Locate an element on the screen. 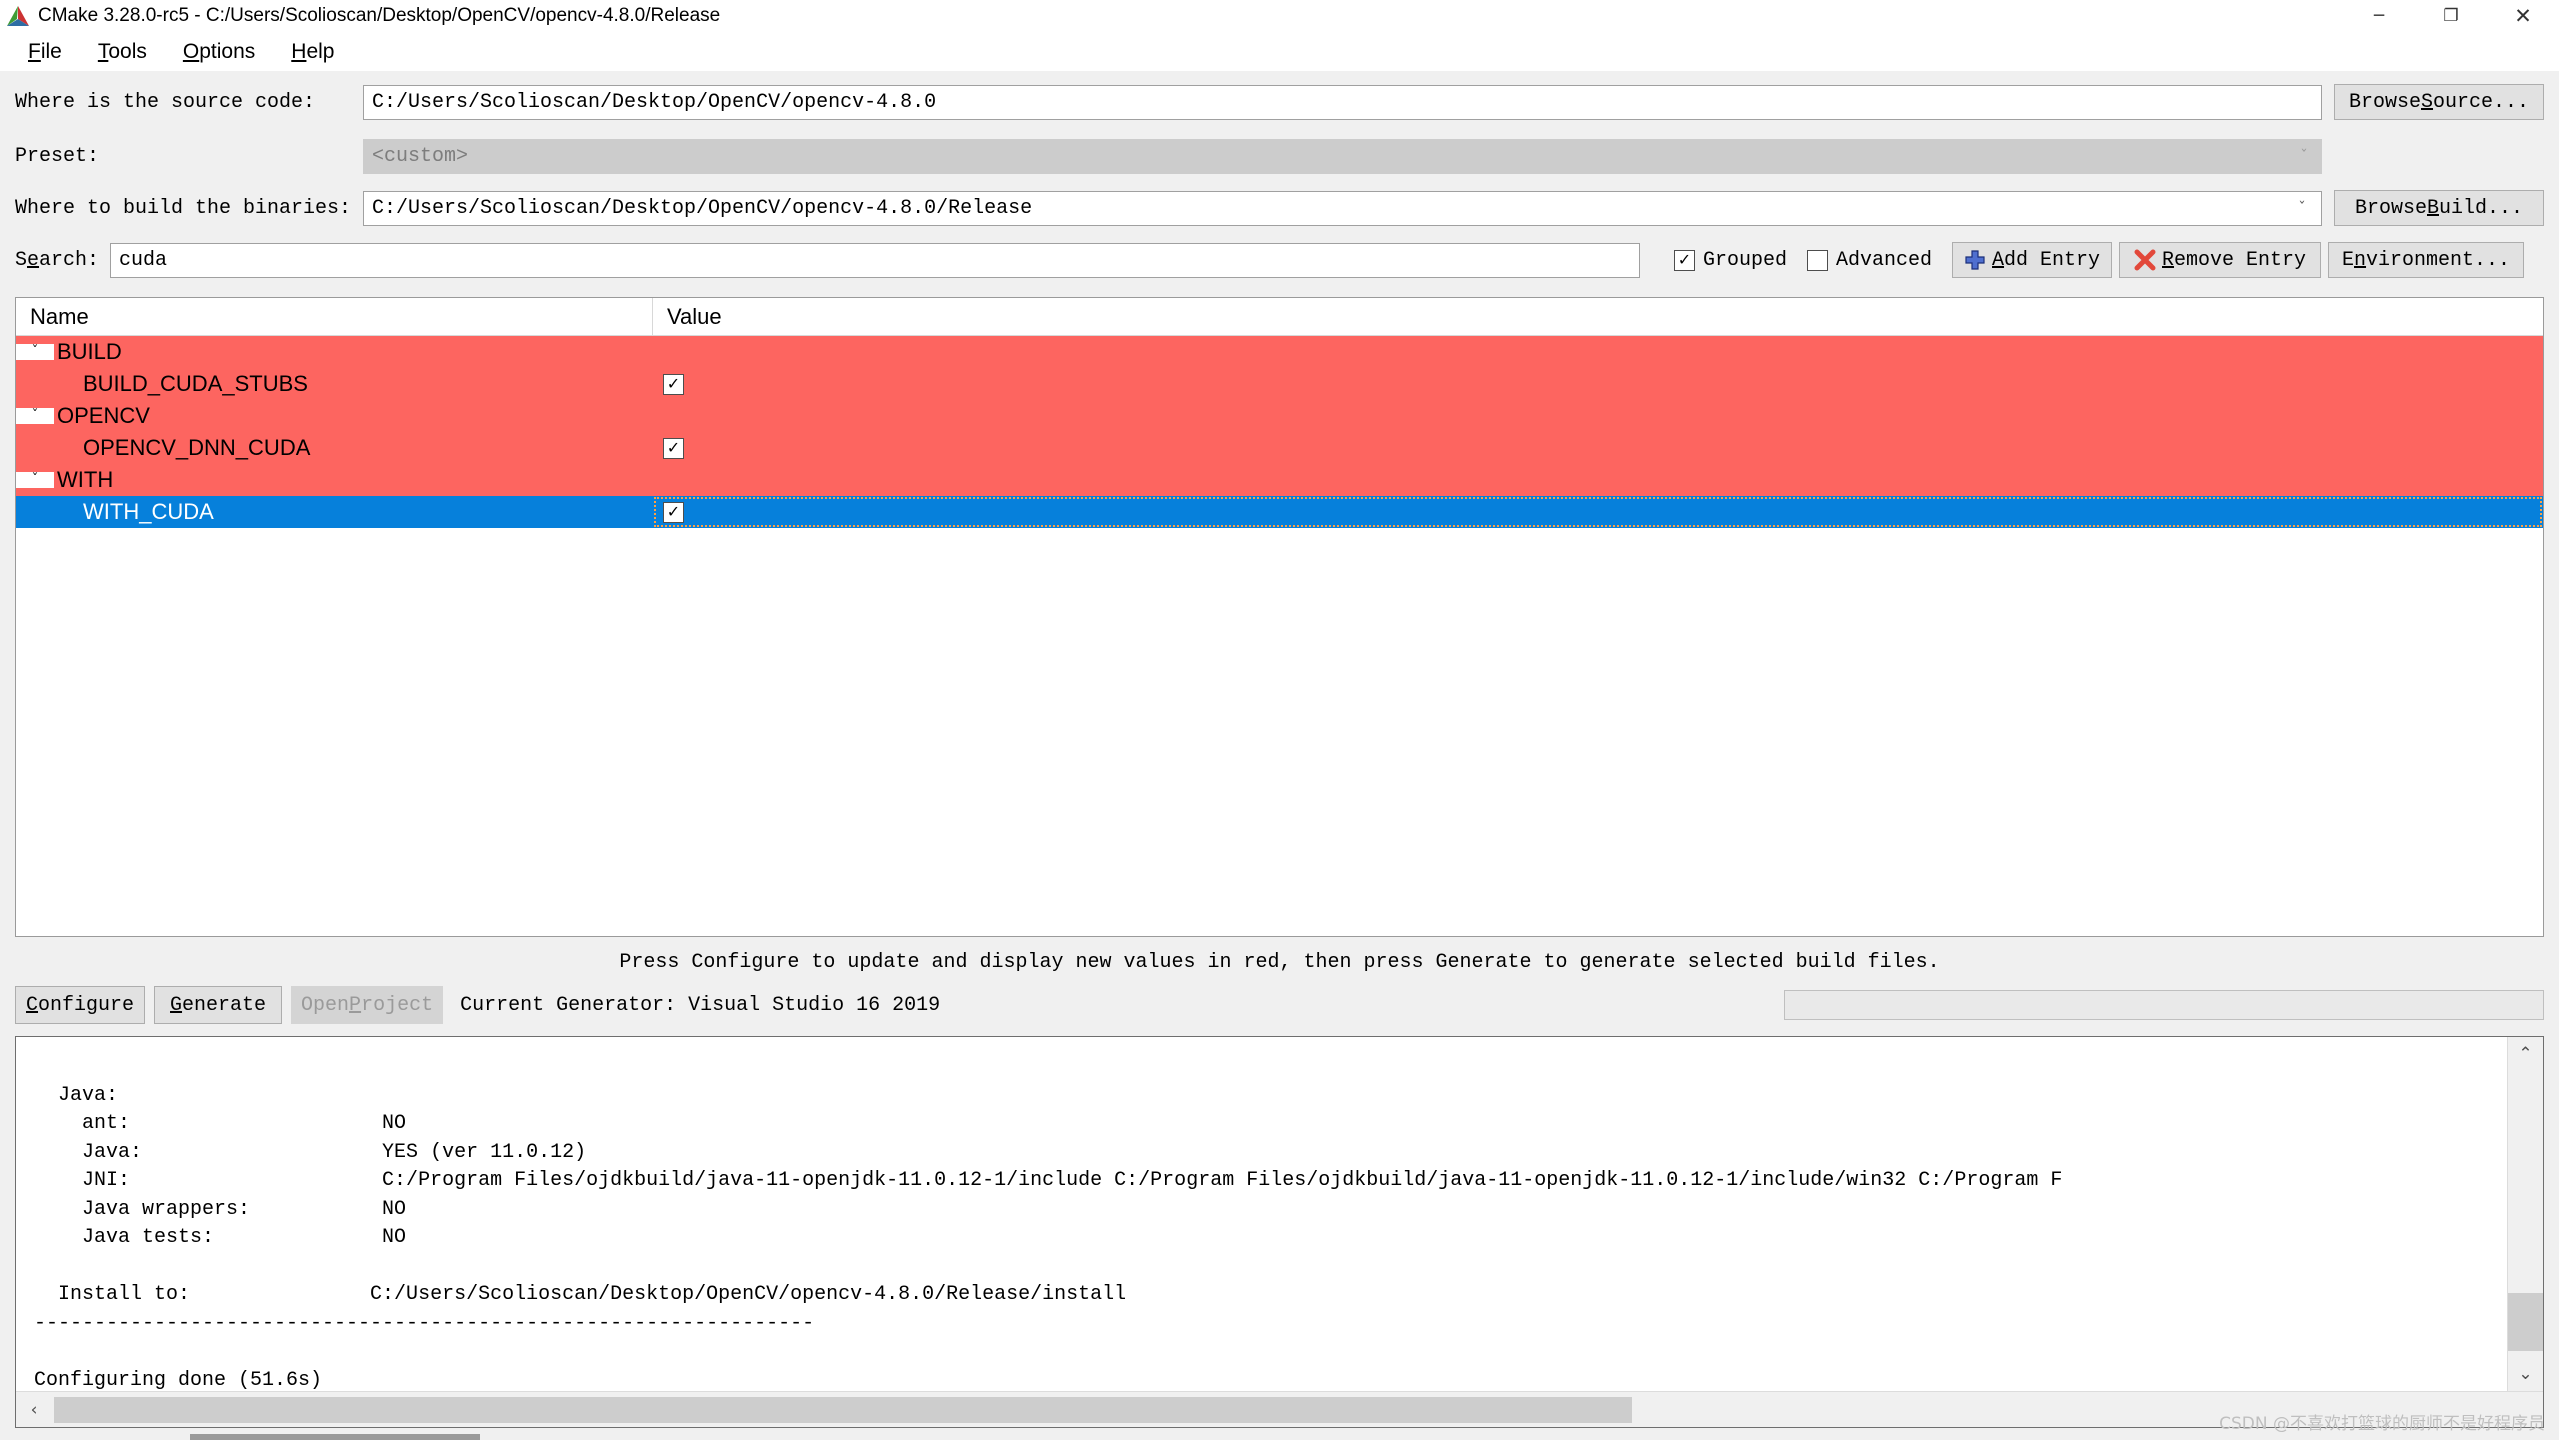 The height and width of the screenshot is (1440, 2559). remove-entry-mnemonic: R is located at coordinates (2168, 260).